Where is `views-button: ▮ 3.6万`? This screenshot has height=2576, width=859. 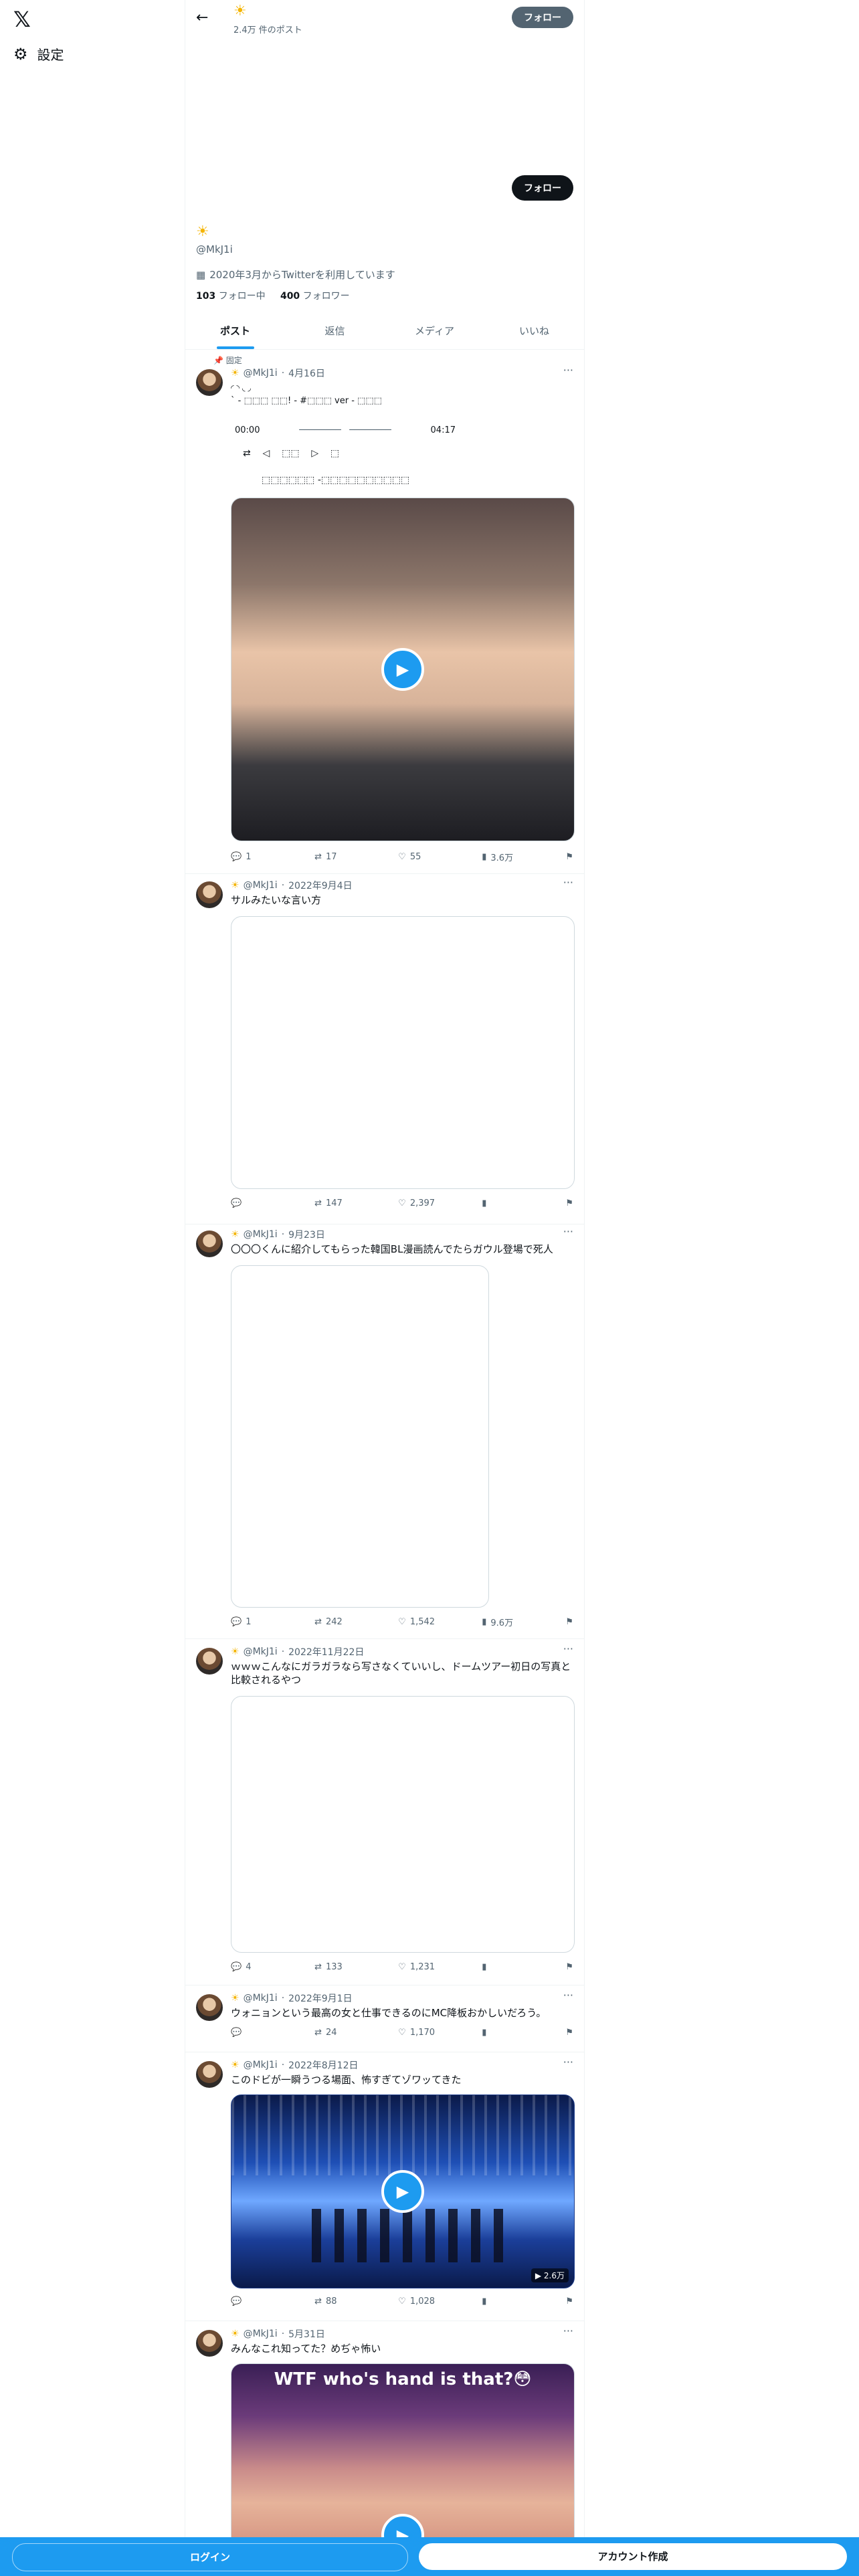
views-button: ▮ 3.6万 is located at coordinates (505, 857).